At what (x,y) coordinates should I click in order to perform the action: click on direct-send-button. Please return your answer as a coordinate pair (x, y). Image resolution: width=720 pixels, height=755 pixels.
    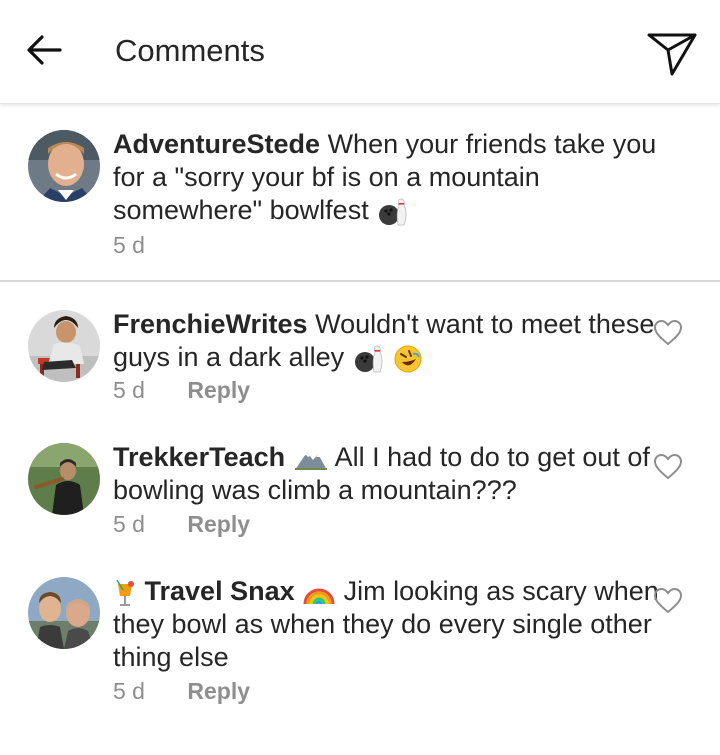
    Looking at the image, I should click on (672, 52).